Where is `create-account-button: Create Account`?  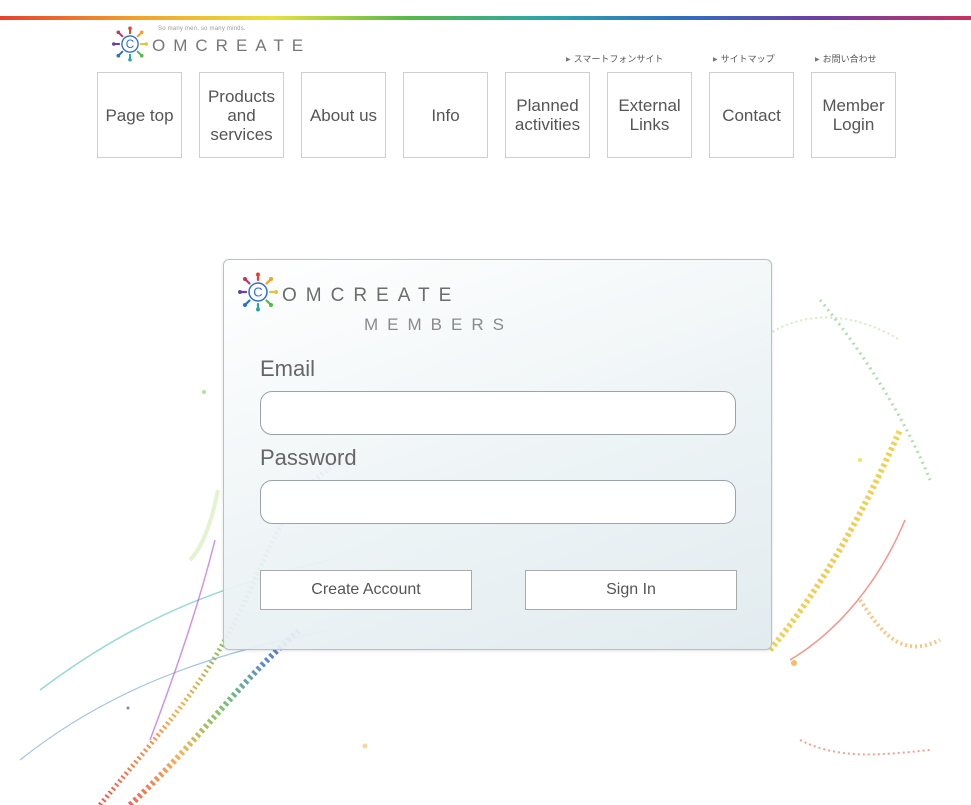
create-account-button: Create Account is located at coordinates (366, 590).